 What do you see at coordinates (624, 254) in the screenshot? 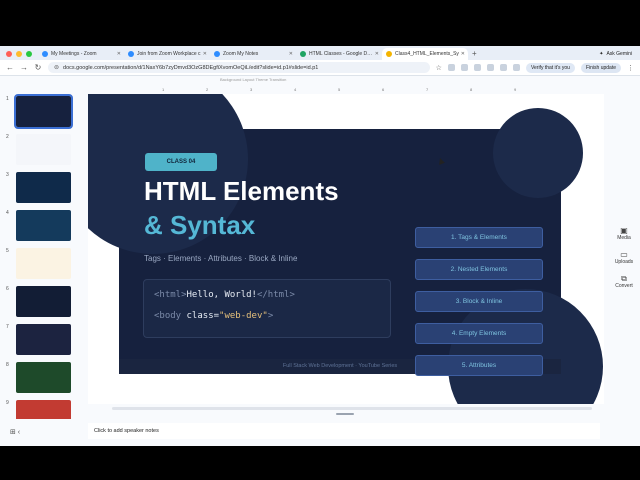
I see `folder-icon: ▭` at bounding box center [624, 254].